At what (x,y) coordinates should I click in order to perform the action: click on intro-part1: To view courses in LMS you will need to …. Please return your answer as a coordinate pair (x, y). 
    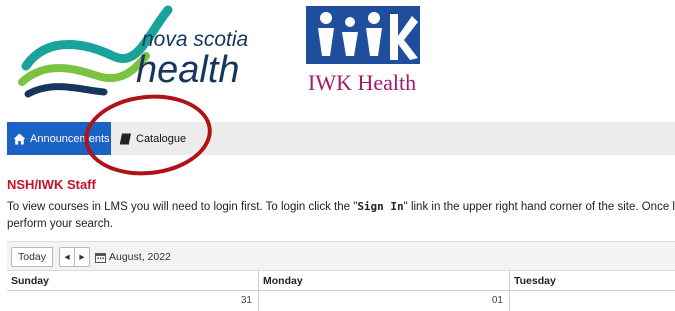
    Looking at the image, I should click on (182, 207).